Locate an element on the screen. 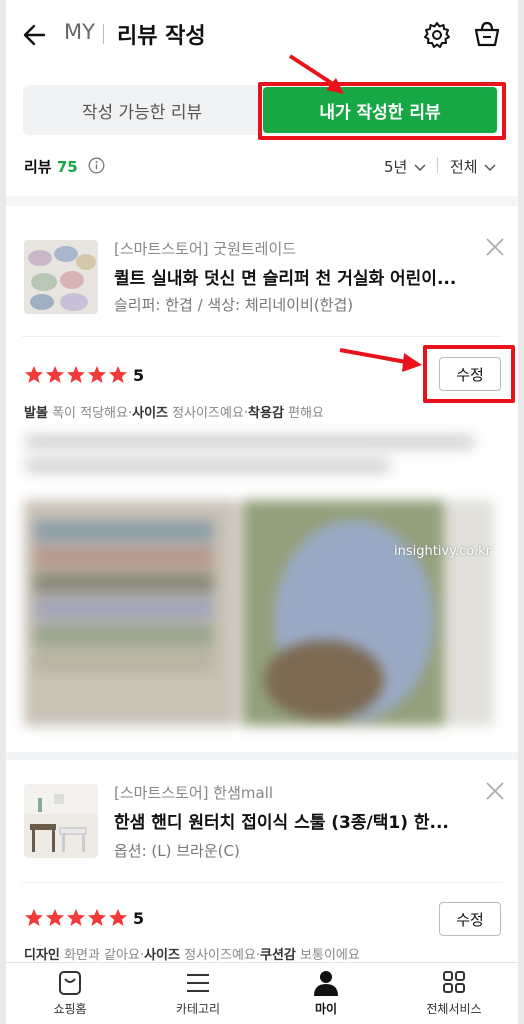  tab-available-reviews: 작성 가능한 리뷰 is located at coordinates (142, 110).